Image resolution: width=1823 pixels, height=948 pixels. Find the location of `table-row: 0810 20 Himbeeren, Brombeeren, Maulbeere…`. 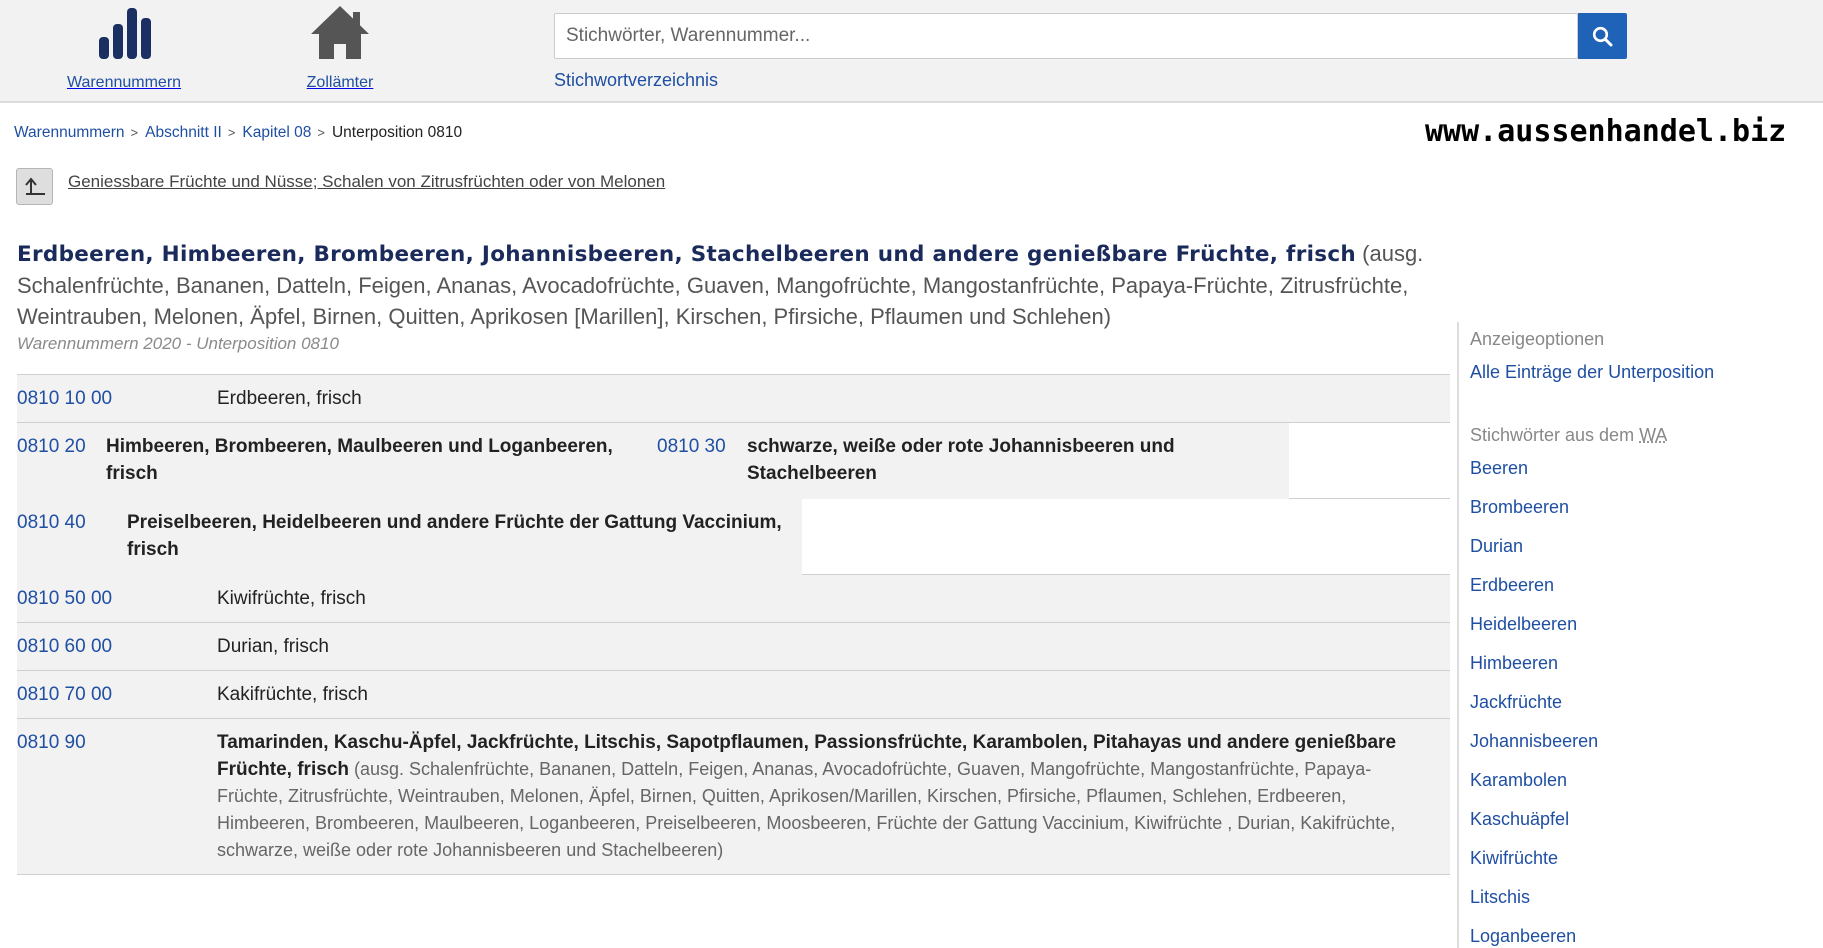

table-row: 0810 20 Himbeeren, Brombeeren, Maulbeere… is located at coordinates (733, 461).